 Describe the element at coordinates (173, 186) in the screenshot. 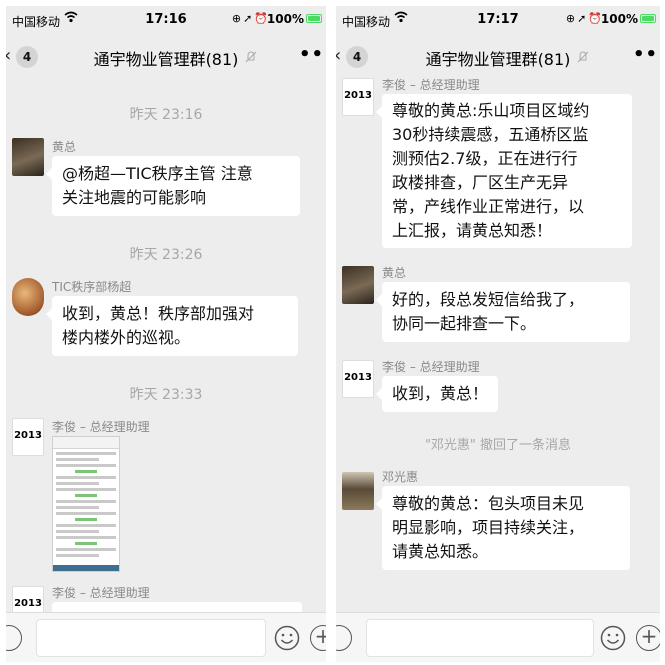

I see `message-bubble: @杨超—TIC秩序主管 注意 关注地震的可能影响` at that location.